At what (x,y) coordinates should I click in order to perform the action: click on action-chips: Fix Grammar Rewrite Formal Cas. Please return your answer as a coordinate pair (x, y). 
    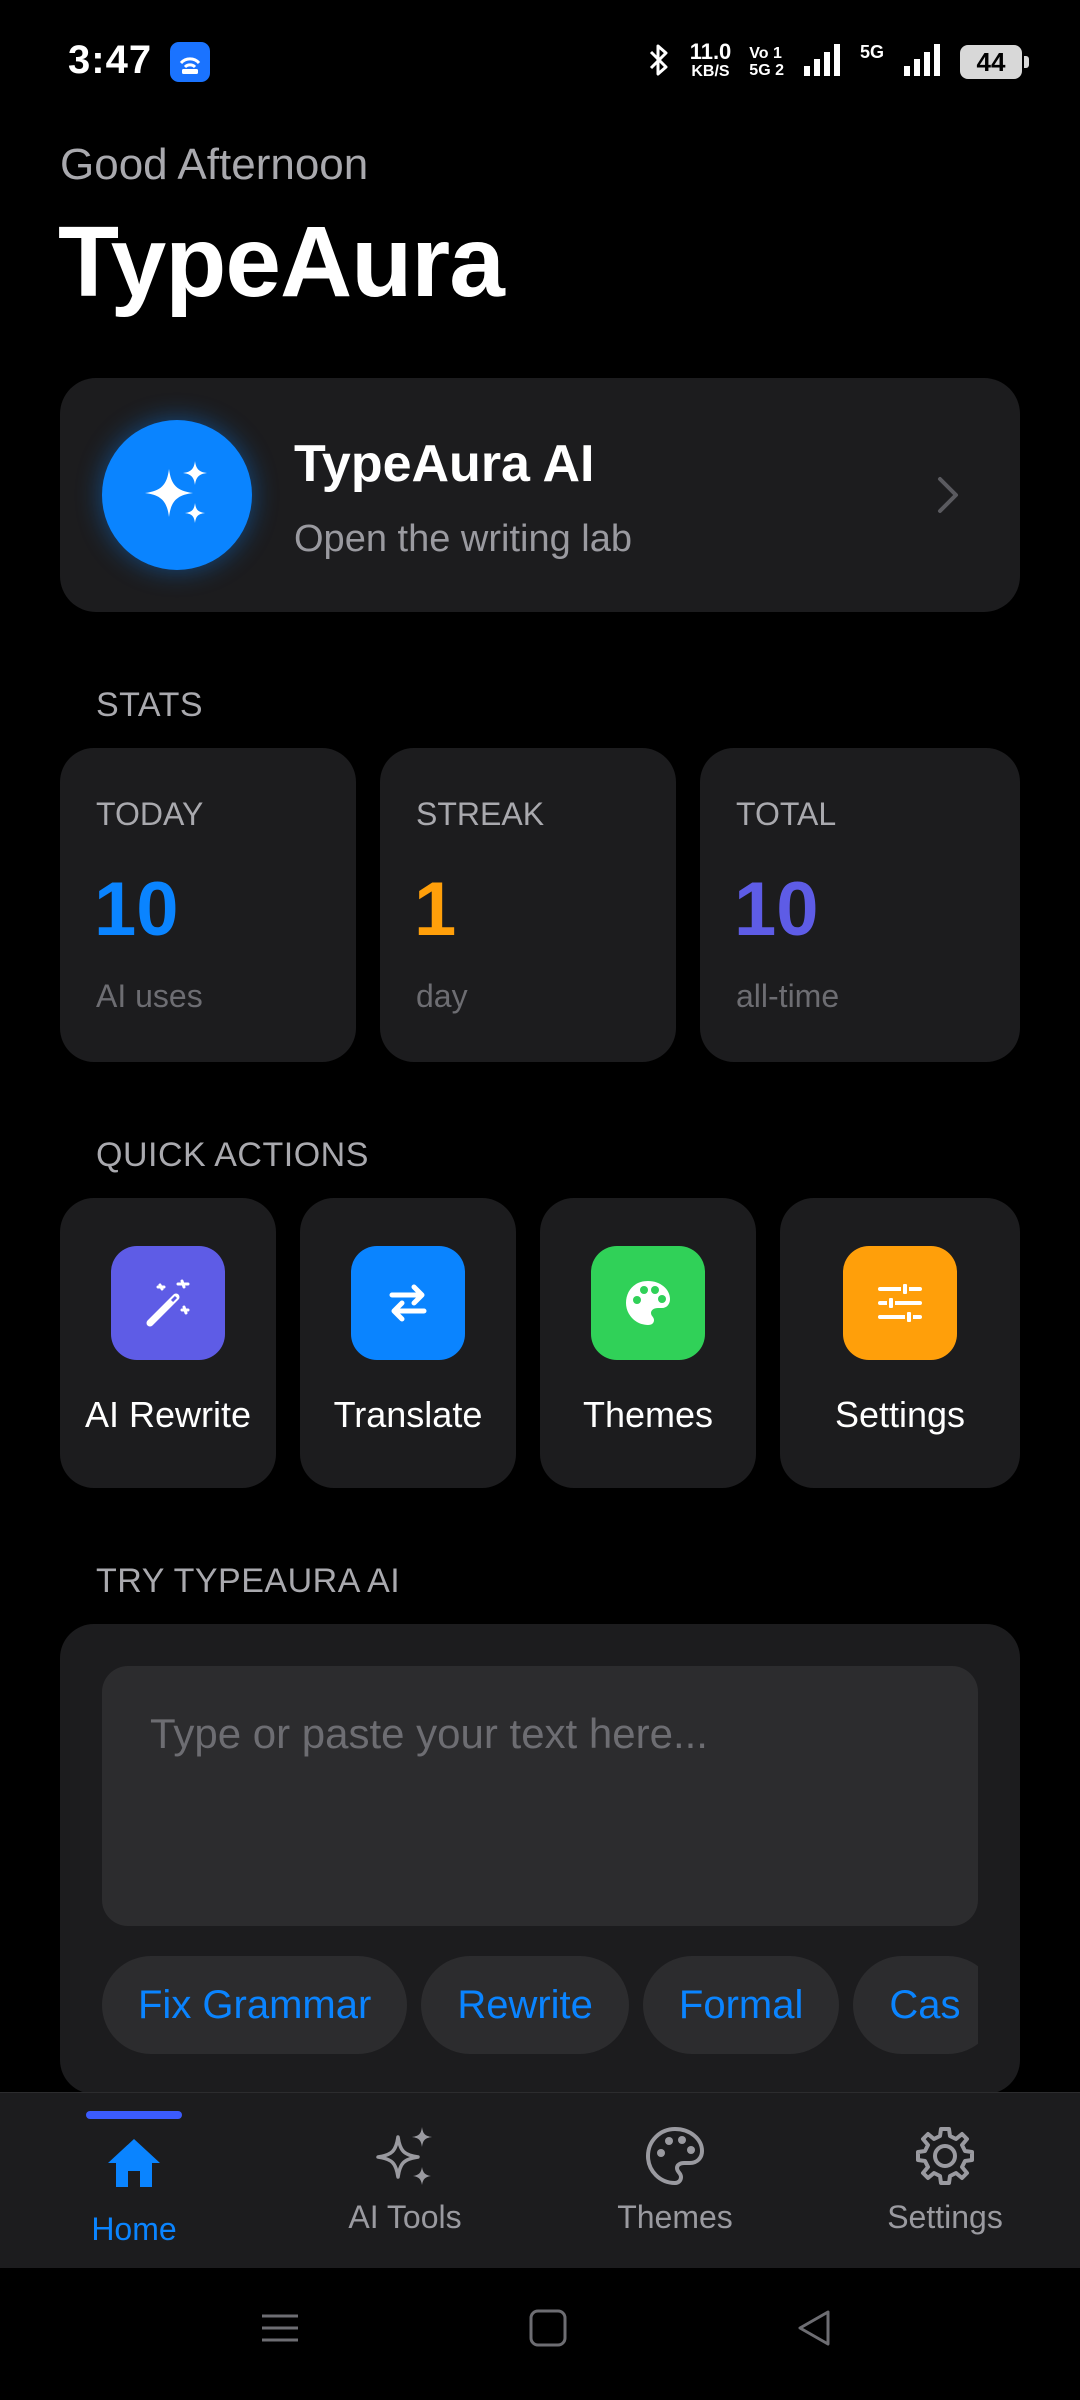
    Looking at the image, I should click on (540, 2006).